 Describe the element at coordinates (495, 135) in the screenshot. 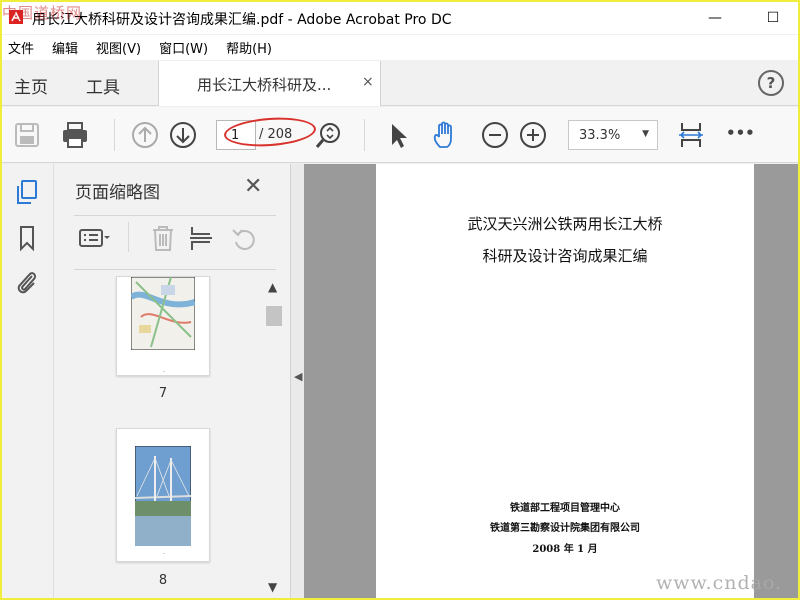

I see `zoom-out-icon` at that location.